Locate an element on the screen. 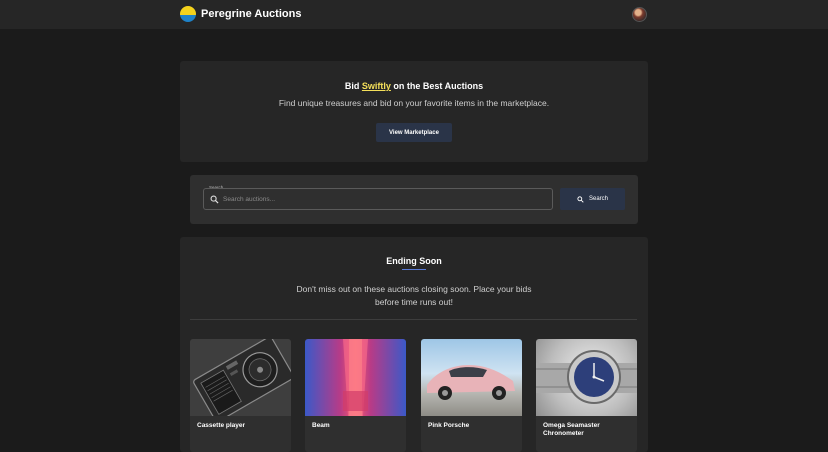 The width and height of the screenshot is (828, 452). auction-image-pink-porsche is located at coordinates (471, 377).